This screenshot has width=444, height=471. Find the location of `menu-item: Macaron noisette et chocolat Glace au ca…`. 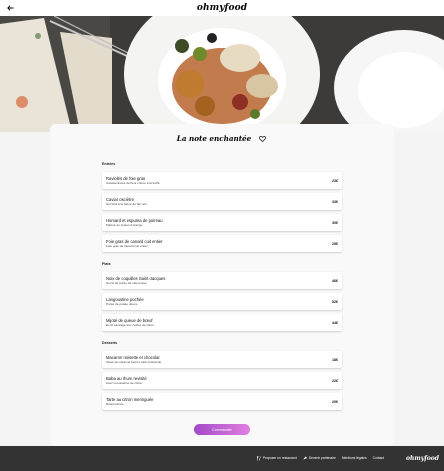

menu-item: Macaron noisette et chocolat Glace au ca… is located at coordinates (222, 359).